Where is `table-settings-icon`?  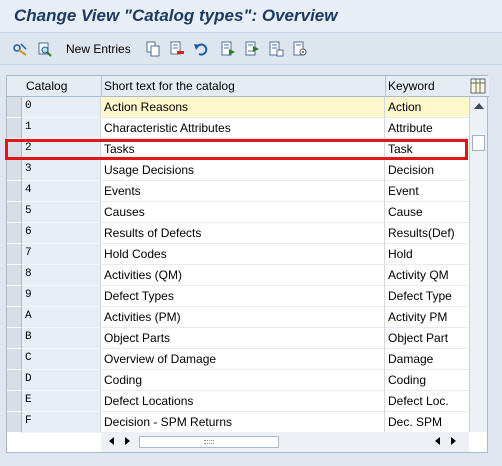 table-settings-icon is located at coordinates (478, 86).